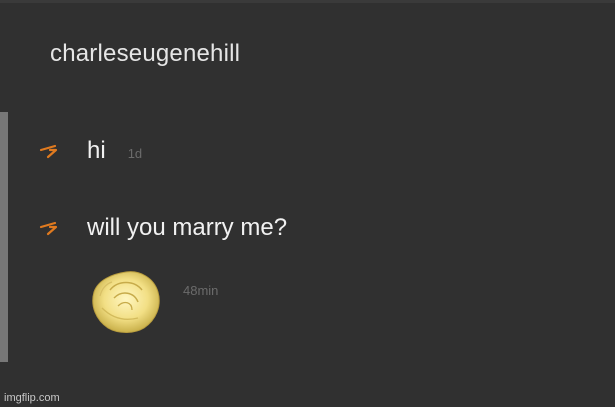 The width and height of the screenshot is (615, 407). What do you see at coordinates (96, 150) in the screenshot?
I see `message-text: hi` at bounding box center [96, 150].